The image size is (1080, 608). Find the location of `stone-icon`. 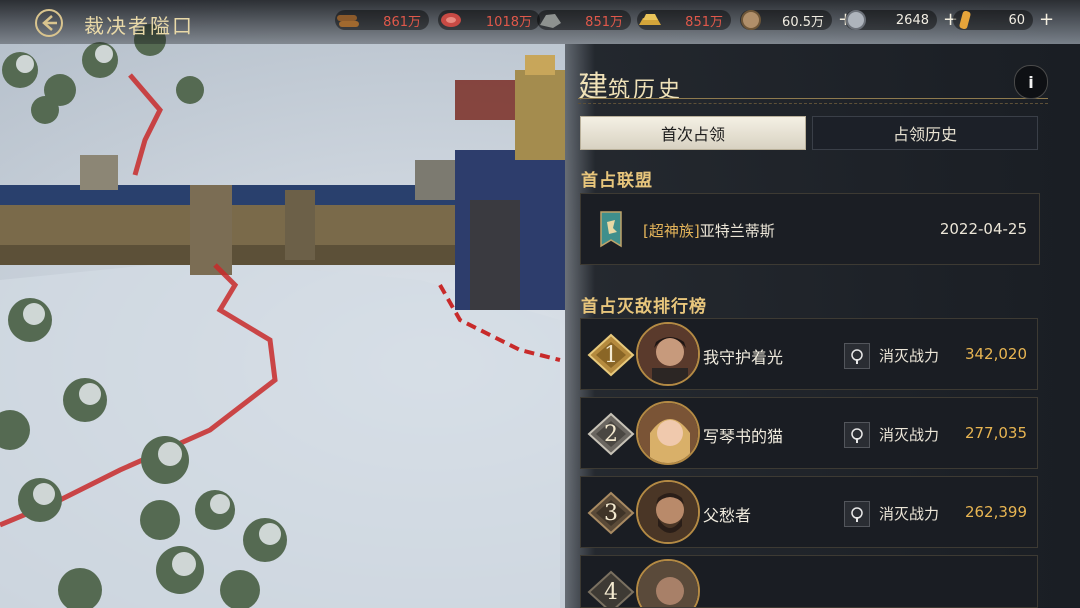

stone-icon is located at coordinates (550, 21).